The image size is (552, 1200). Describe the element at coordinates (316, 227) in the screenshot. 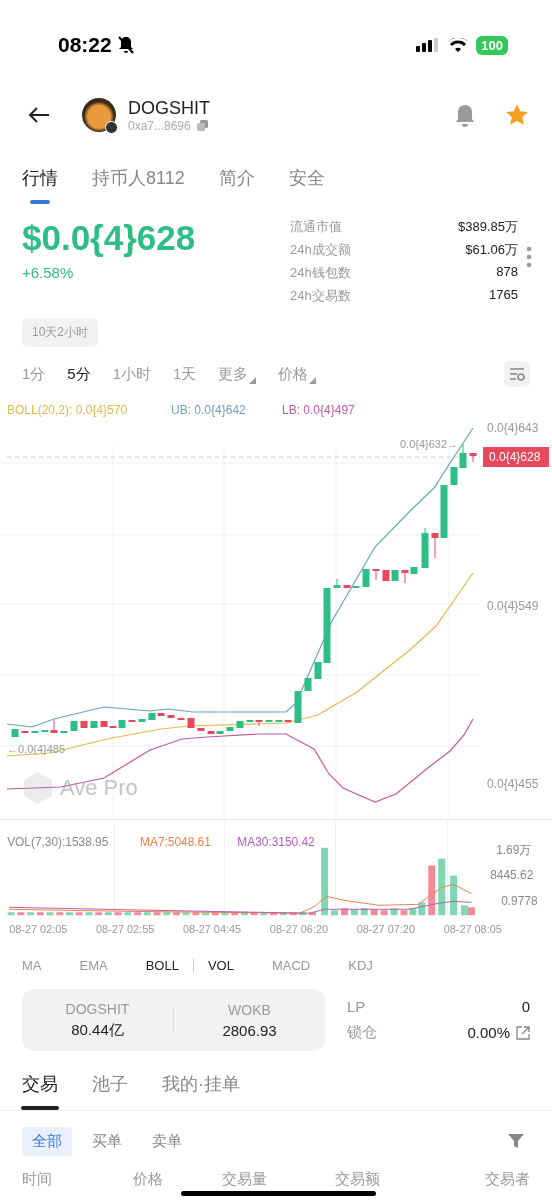

I see `stat-label: 流通市值` at that location.